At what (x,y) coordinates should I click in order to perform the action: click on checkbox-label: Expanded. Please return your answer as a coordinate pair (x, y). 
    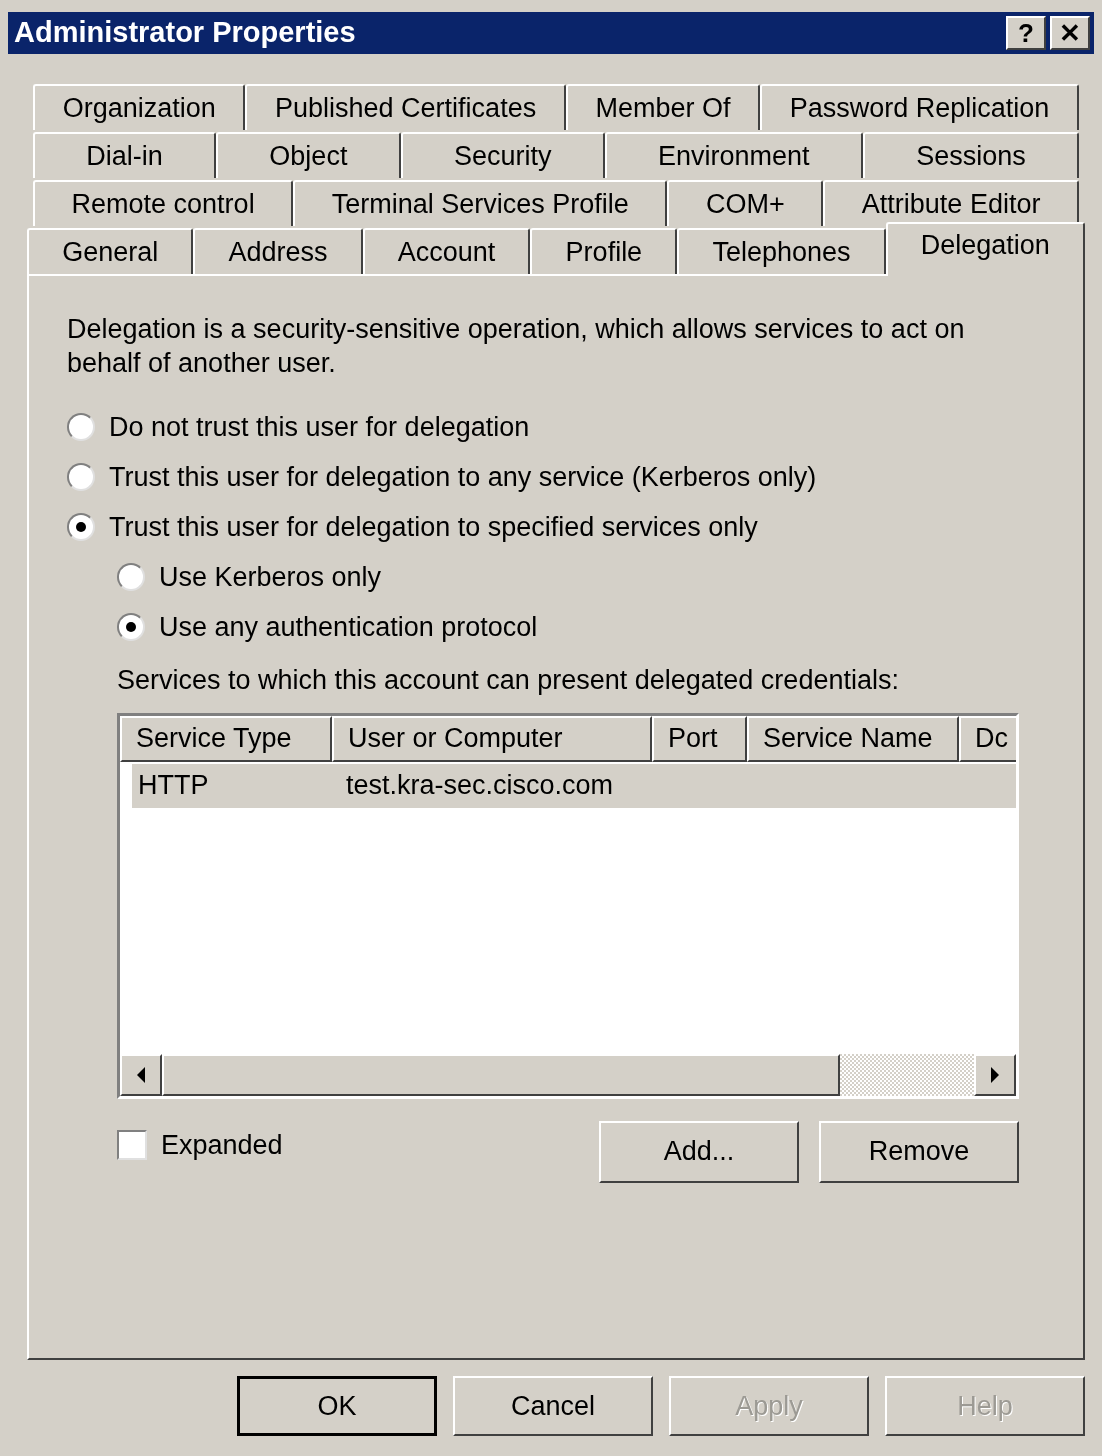
    Looking at the image, I should click on (222, 1145).